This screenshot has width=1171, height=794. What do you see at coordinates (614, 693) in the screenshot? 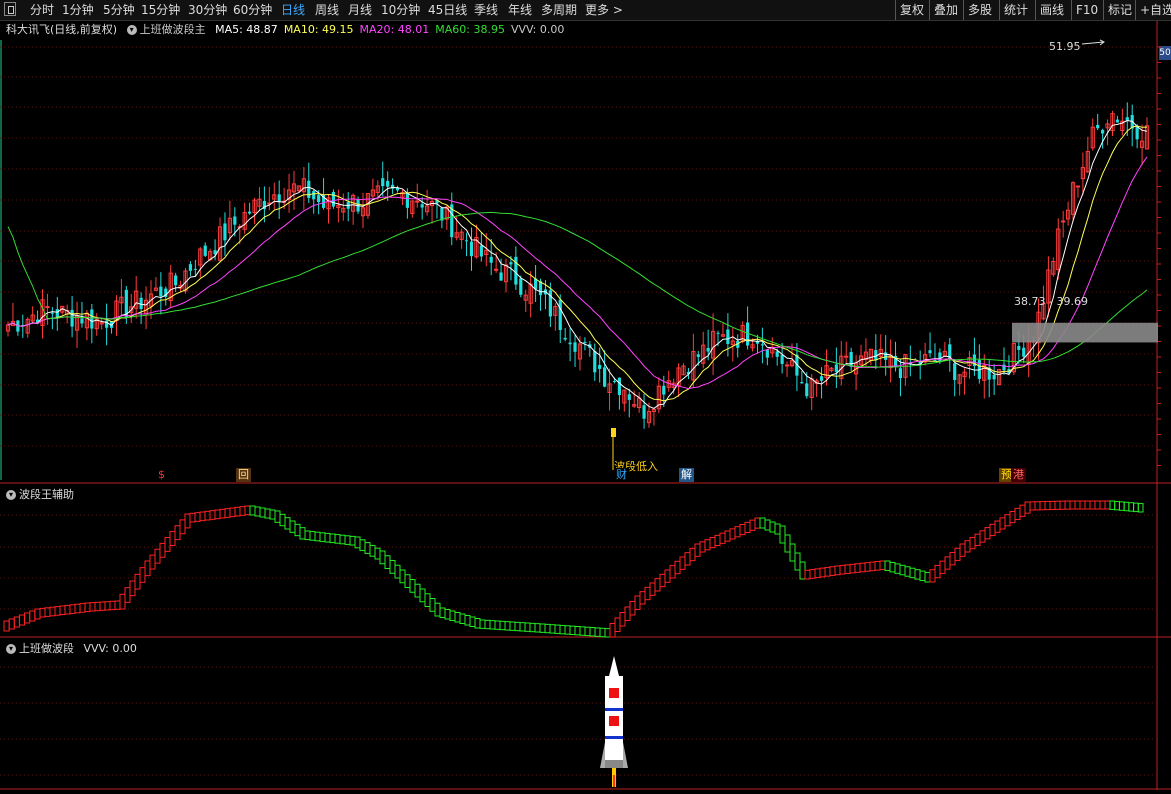
I see `rocket-window` at bounding box center [614, 693].